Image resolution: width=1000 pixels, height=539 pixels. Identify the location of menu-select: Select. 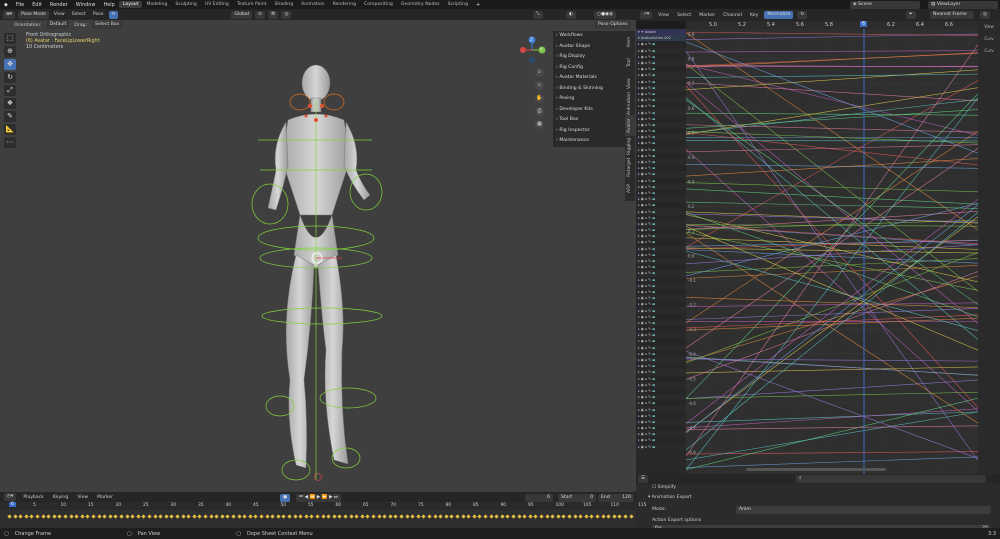
(79, 14).